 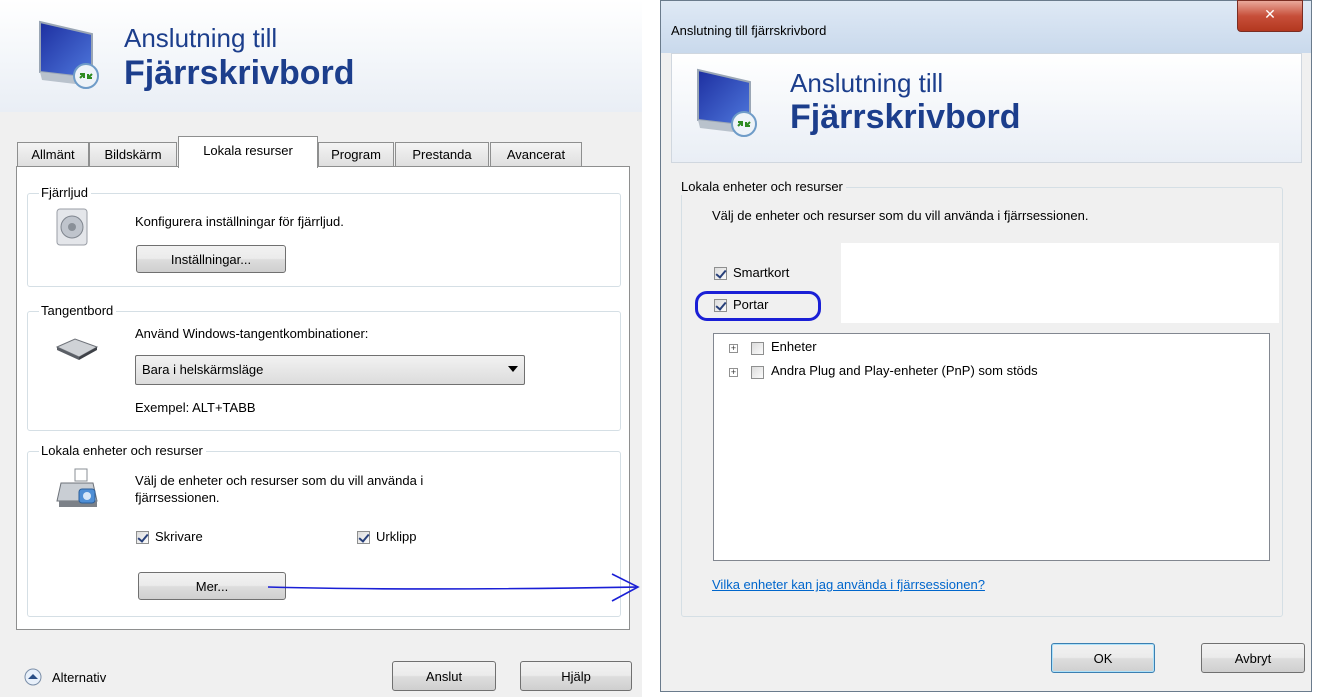 What do you see at coordinates (720, 305) in the screenshot?
I see `ports-checkbox` at bounding box center [720, 305].